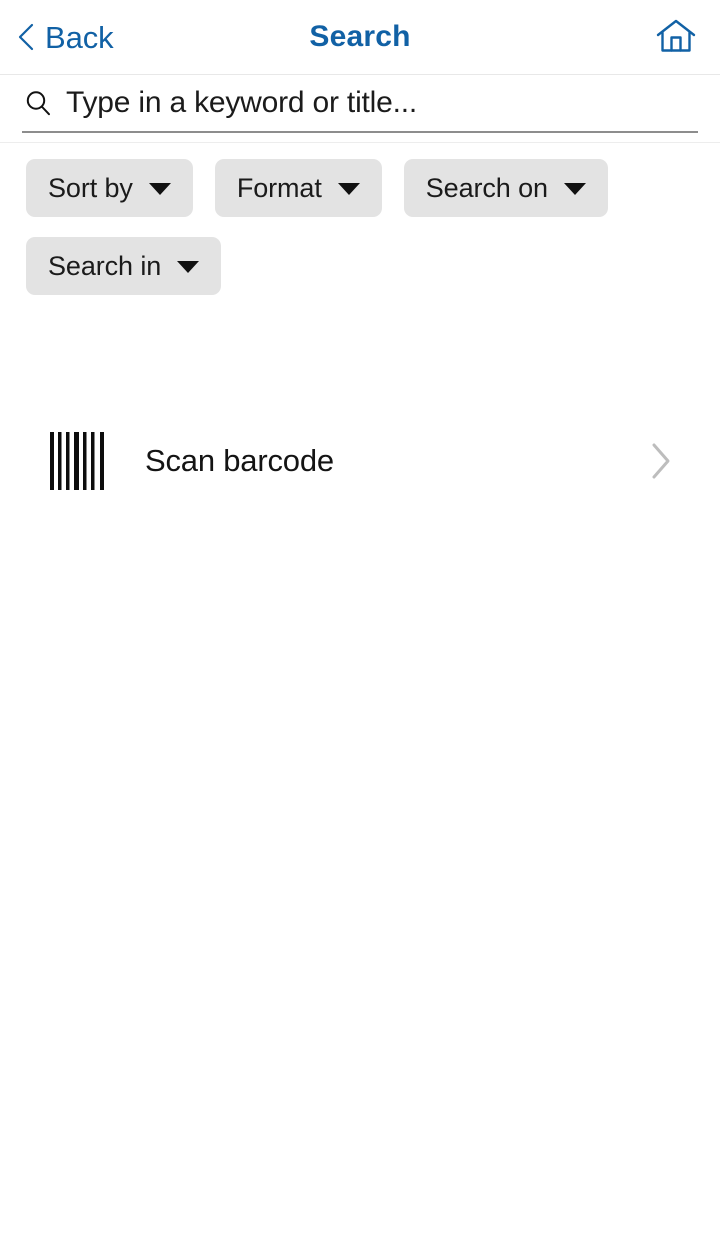 Image resolution: width=720 pixels, height=1245 pixels. I want to click on barcode-icon, so click(79, 461).